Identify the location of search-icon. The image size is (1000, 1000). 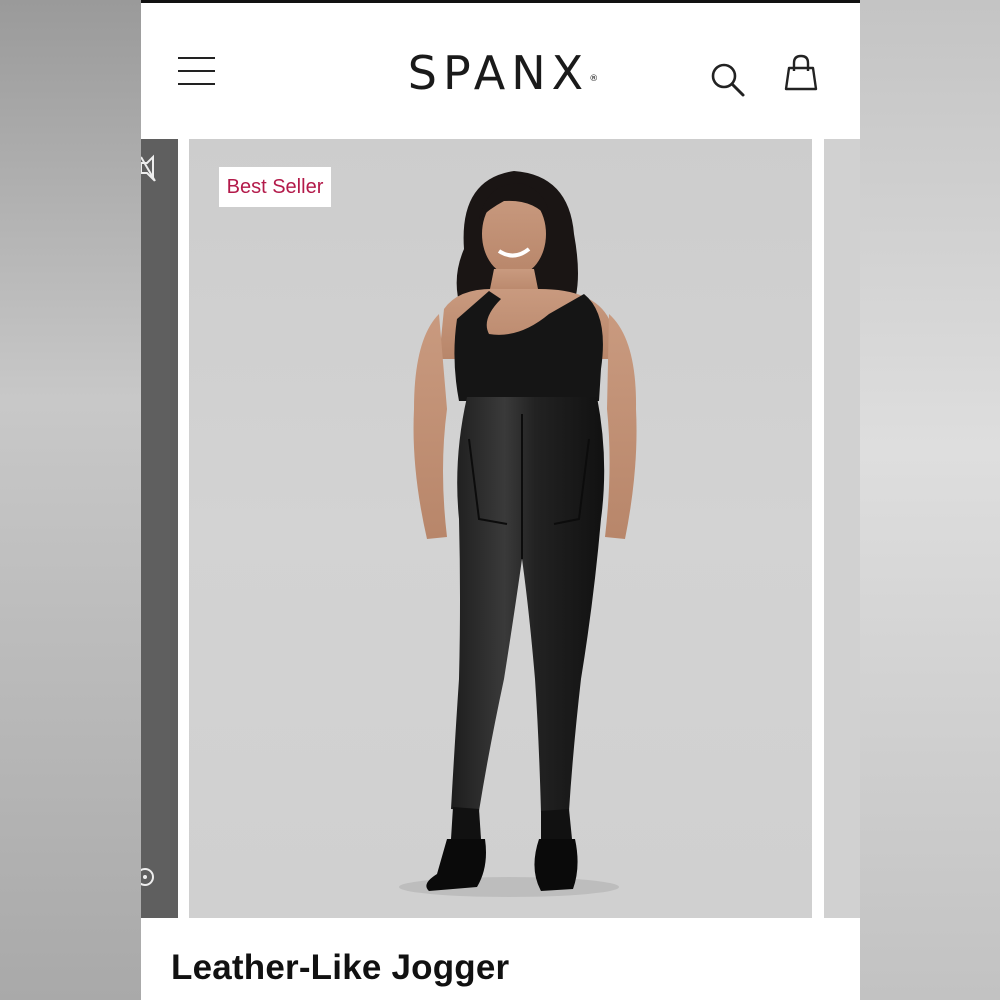
(728, 80).